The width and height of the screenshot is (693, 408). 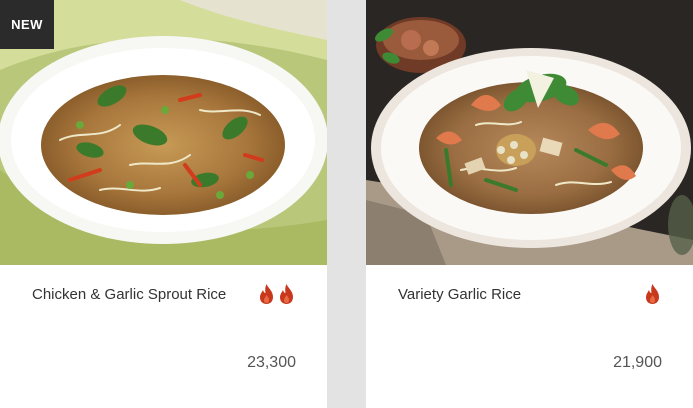 I want to click on new-badge: NEW, so click(x=27, y=24).